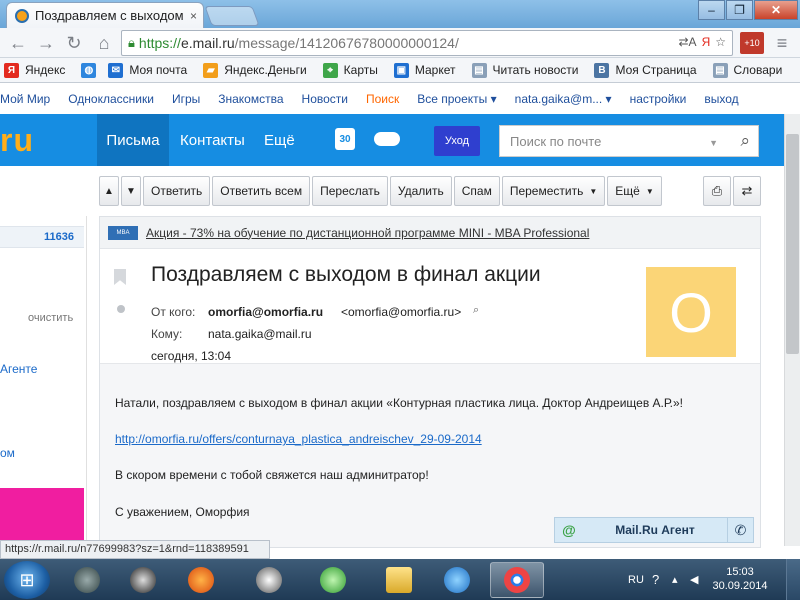 Image resolution: width=800 pixels, height=600 pixels. What do you see at coordinates (147, 70) in the screenshot?
I see `bookmark-item: ✉ Моя почта` at bounding box center [147, 70].